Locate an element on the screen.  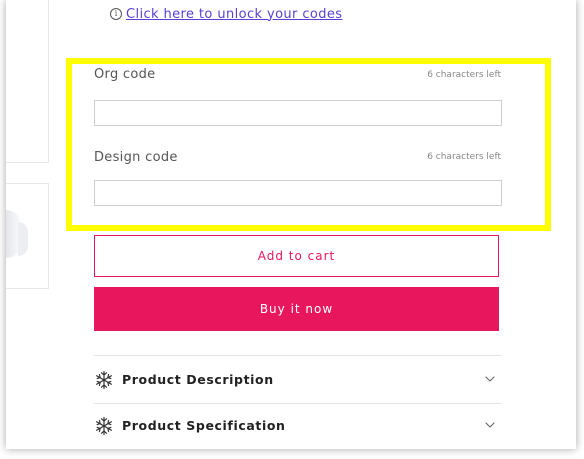
unlock-codes-link: Click here to unlock your codes is located at coordinates (234, 14).